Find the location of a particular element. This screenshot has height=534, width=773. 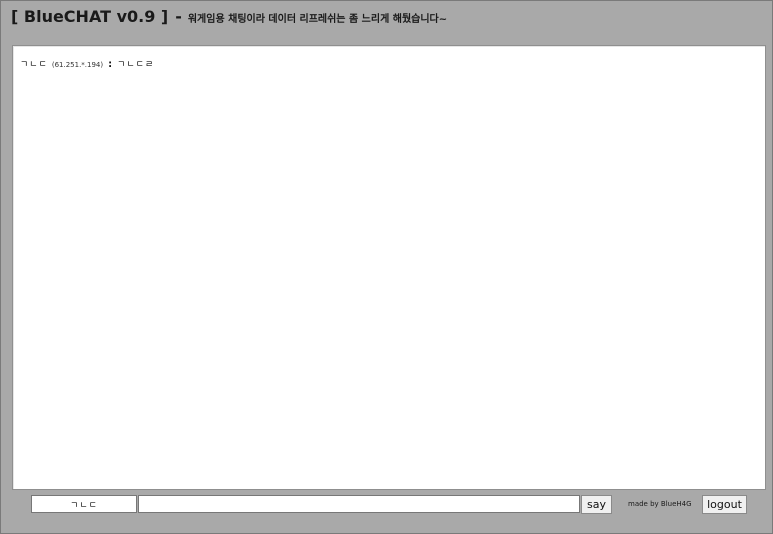

message-author: ㄱㄴㄷ is located at coordinates (34, 65).